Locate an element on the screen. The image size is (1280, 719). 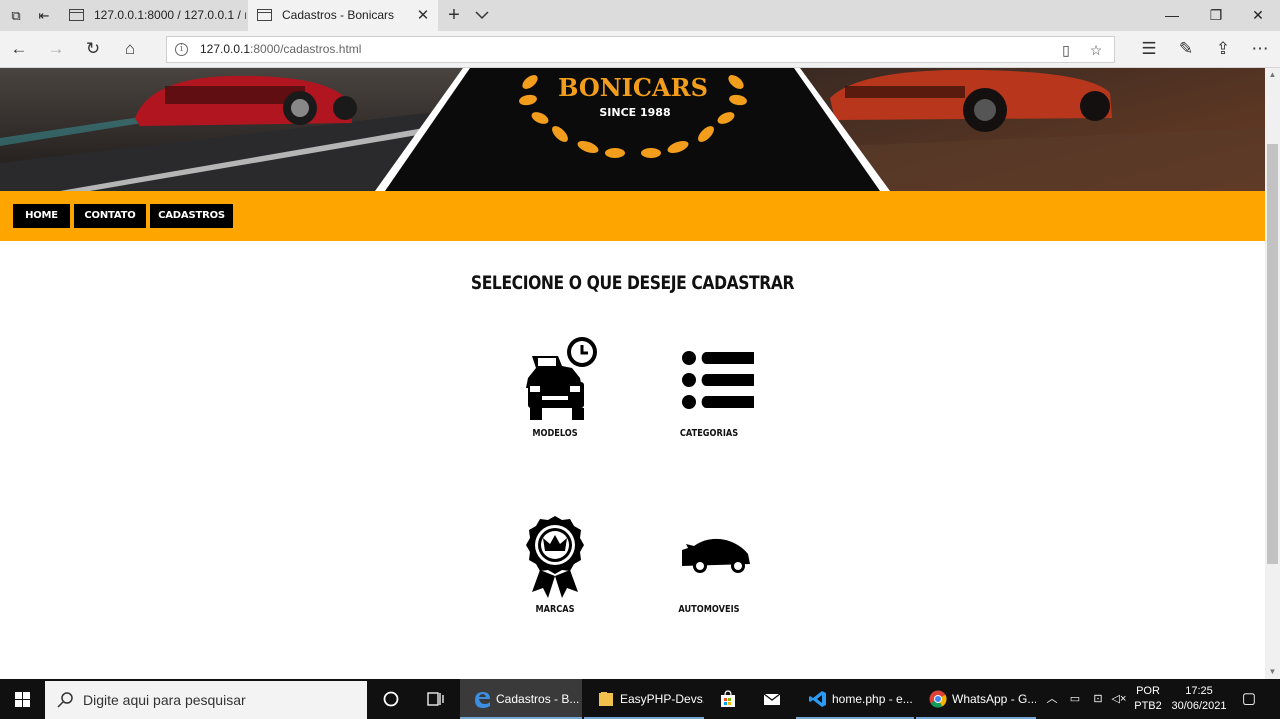
set-aside-tabs-icon: ⇤ is located at coordinates (44, 16).